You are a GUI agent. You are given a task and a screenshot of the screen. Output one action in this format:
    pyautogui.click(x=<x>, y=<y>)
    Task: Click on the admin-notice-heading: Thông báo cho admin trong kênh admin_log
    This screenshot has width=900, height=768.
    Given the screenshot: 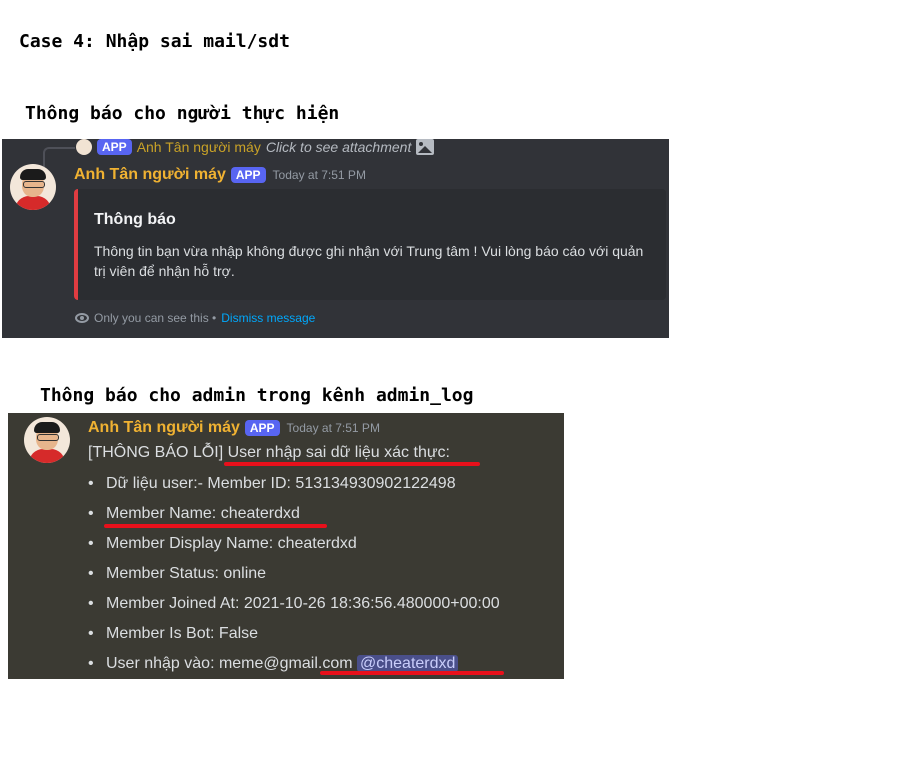 What is the action you would take?
    pyautogui.click(x=257, y=395)
    